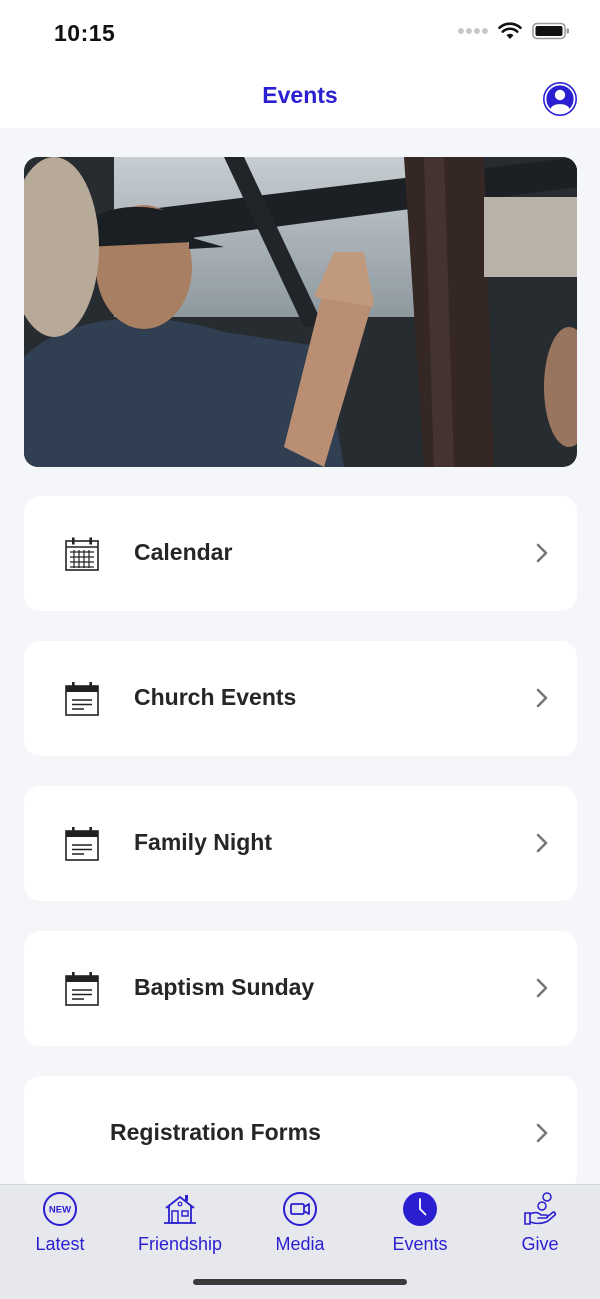 Image resolution: width=600 pixels, height=1299 pixels. I want to click on menu-item-calendar: Calendar, so click(300, 553).